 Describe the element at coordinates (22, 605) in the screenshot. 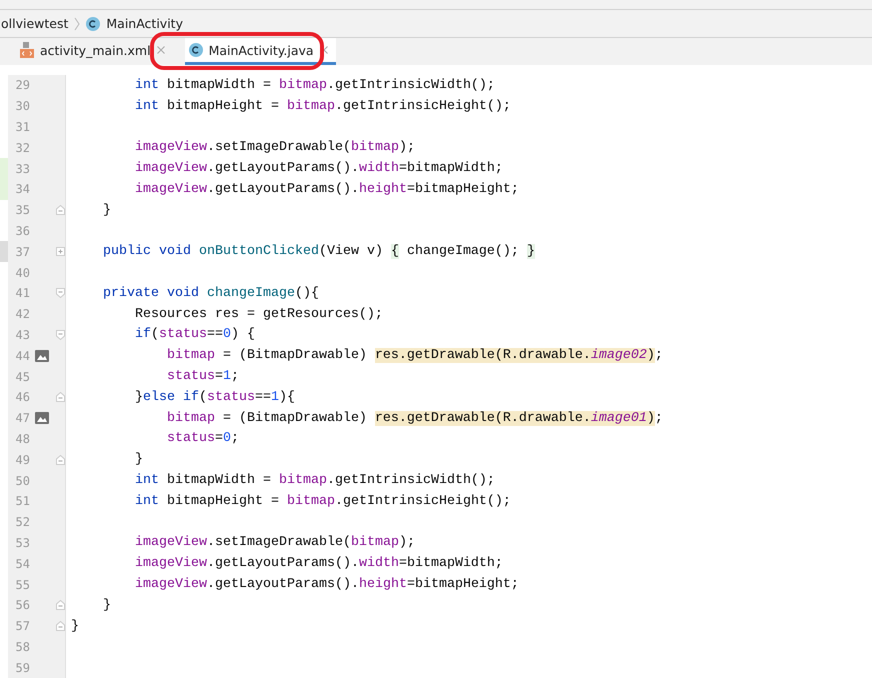

I see `line-number: 56` at that location.